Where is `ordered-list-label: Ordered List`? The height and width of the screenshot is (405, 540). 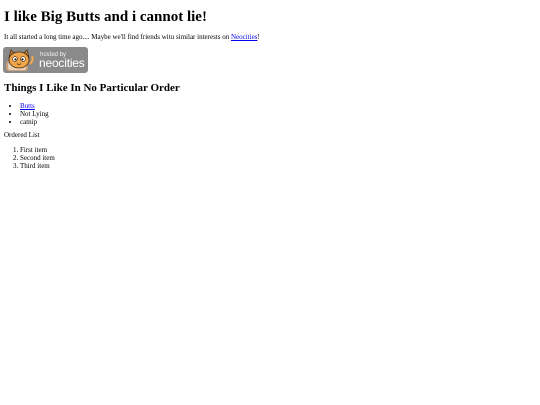 ordered-list-label: Ordered List is located at coordinates (22, 135).